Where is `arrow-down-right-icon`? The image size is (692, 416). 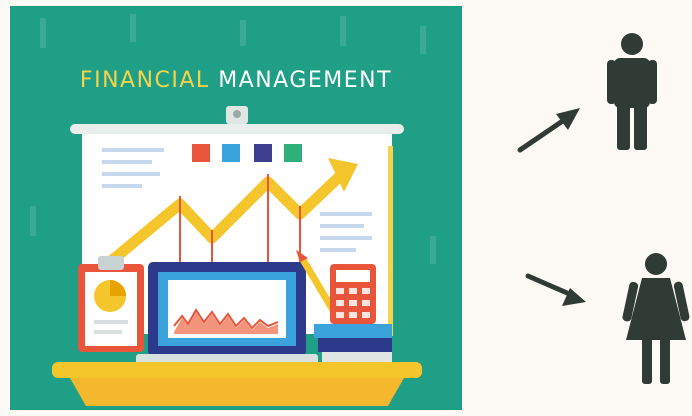
arrow-down-right-icon is located at coordinates (555, 289).